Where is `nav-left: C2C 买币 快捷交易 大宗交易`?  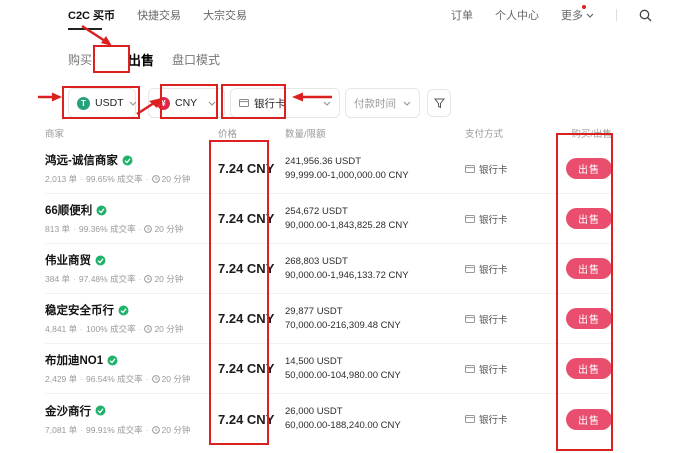 nav-left: C2C 买币 快捷交易 大宗交易 is located at coordinates (157, 18).